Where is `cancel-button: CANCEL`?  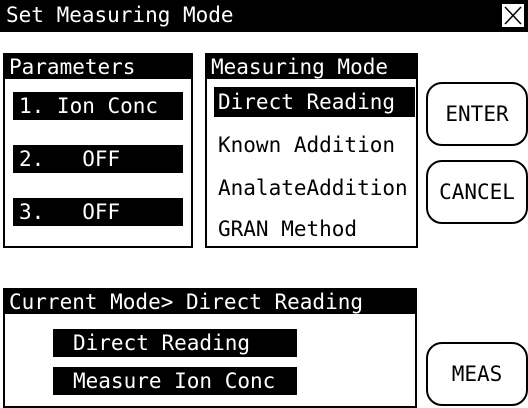 cancel-button: CANCEL is located at coordinates (477, 192).